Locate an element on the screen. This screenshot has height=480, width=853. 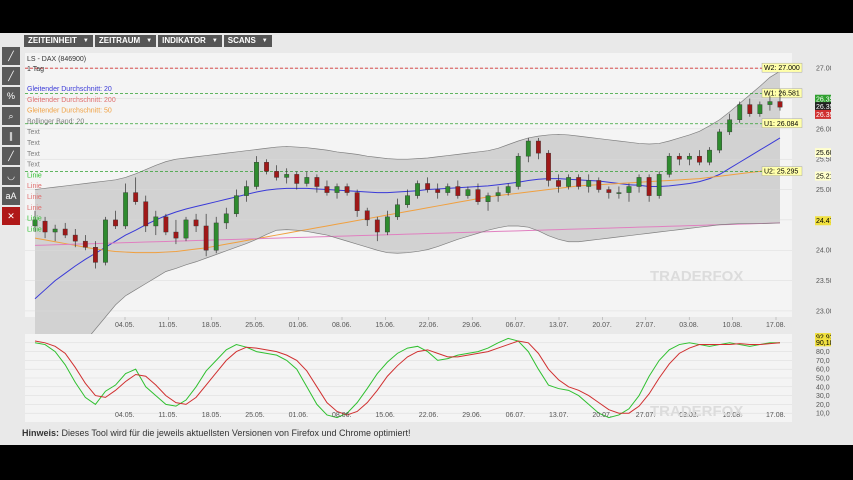
ray-tool-icon: ╱ is located at coordinates (11, 76).